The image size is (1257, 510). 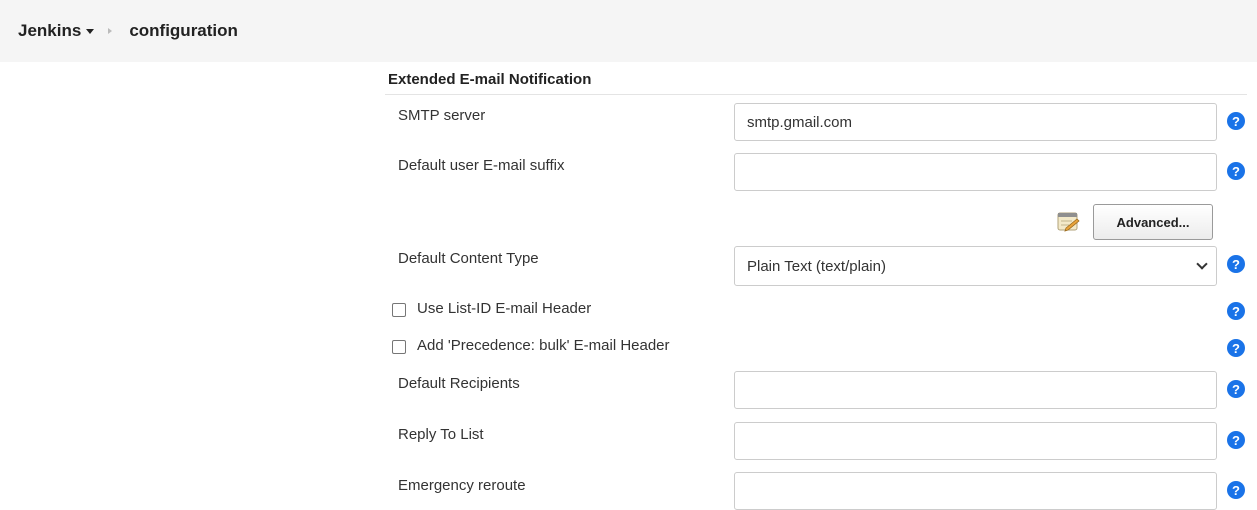 What do you see at coordinates (183, 31) in the screenshot?
I see `breadcrumb-configuration: configuration` at bounding box center [183, 31].